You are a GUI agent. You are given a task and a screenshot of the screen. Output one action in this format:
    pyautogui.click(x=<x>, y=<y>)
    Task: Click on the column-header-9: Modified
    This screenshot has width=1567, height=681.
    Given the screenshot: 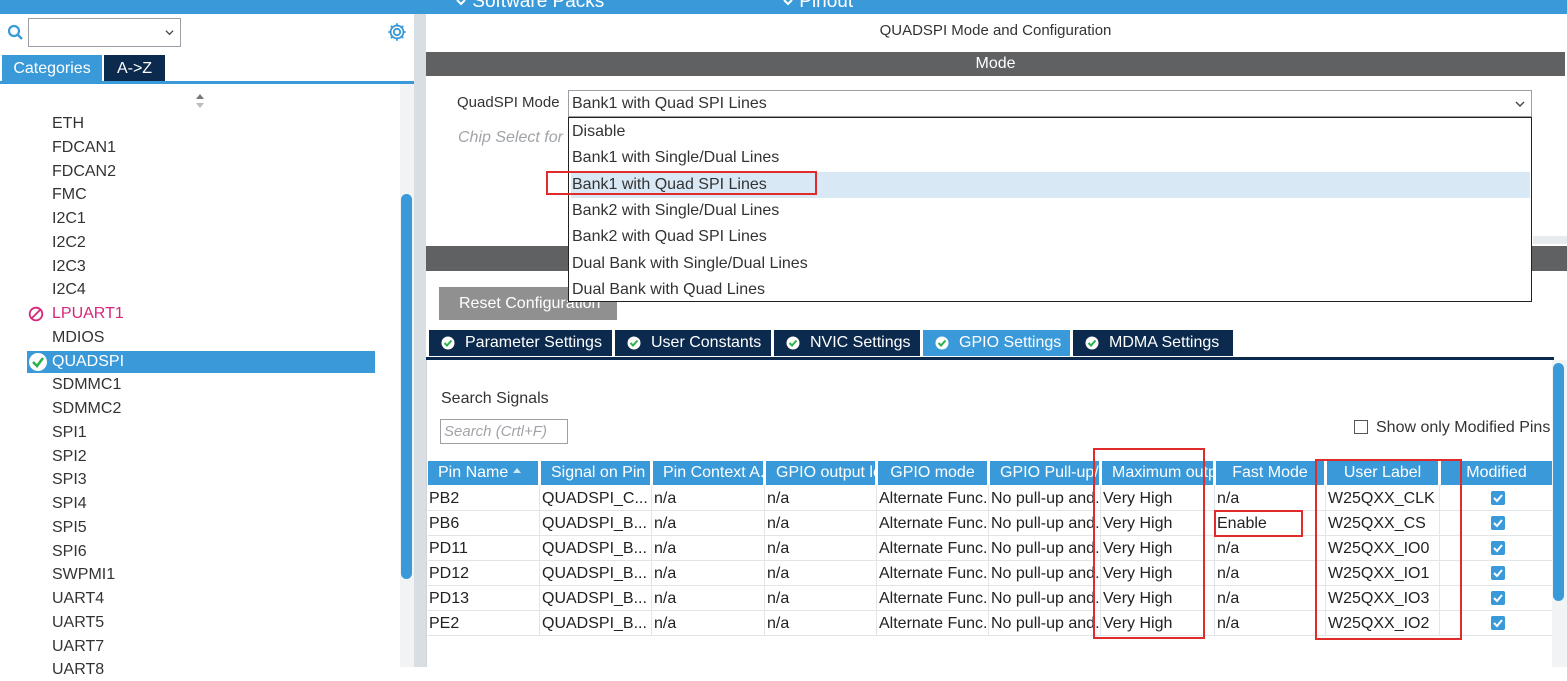 What is the action you would take?
    pyautogui.click(x=1497, y=473)
    